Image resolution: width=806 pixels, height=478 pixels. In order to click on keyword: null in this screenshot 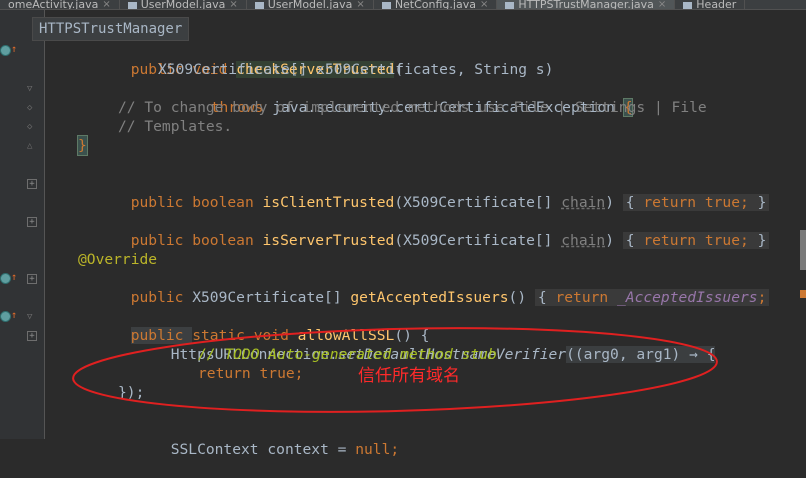, I will do `click(373, 449)`.